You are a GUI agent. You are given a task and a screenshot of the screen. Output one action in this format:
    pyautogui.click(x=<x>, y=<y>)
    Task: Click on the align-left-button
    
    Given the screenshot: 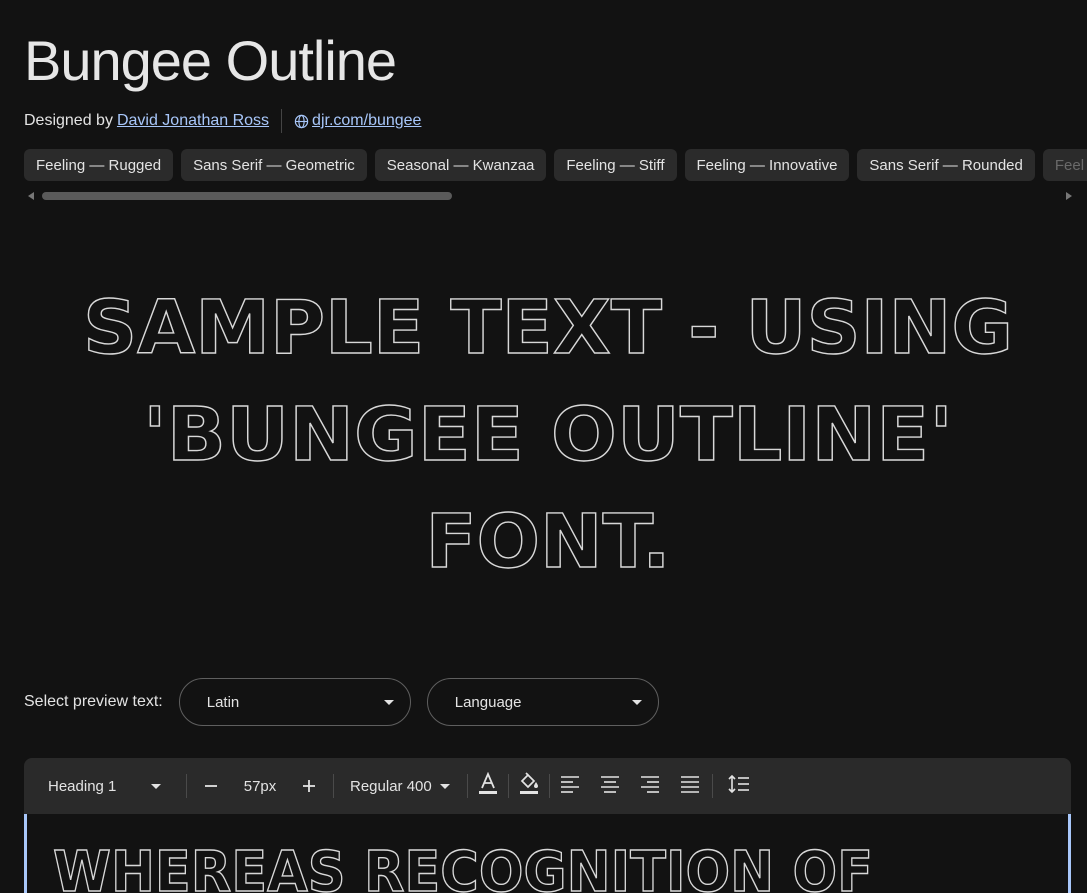 What is the action you would take?
    pyautogui.click(x=570, y=786)
    